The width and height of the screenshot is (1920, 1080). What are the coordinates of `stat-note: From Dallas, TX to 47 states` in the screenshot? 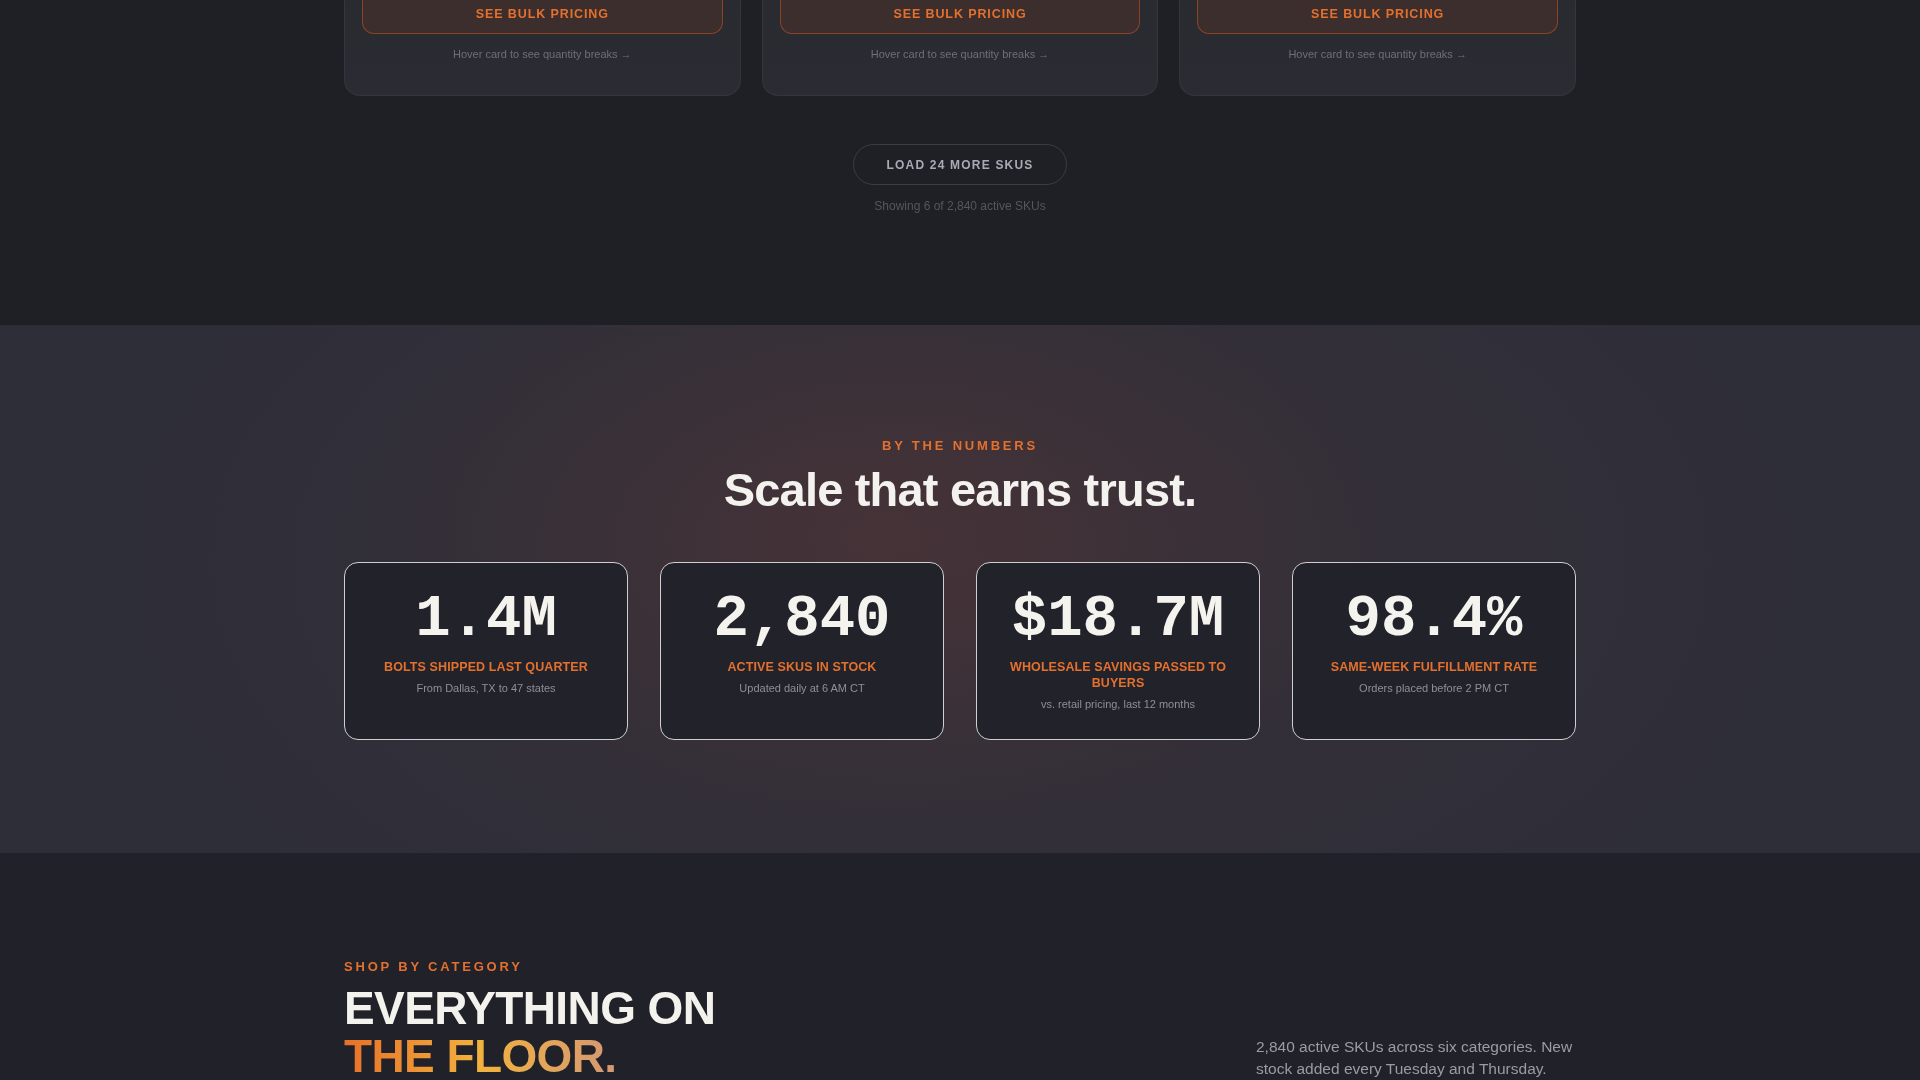 It's located at (486, 688).